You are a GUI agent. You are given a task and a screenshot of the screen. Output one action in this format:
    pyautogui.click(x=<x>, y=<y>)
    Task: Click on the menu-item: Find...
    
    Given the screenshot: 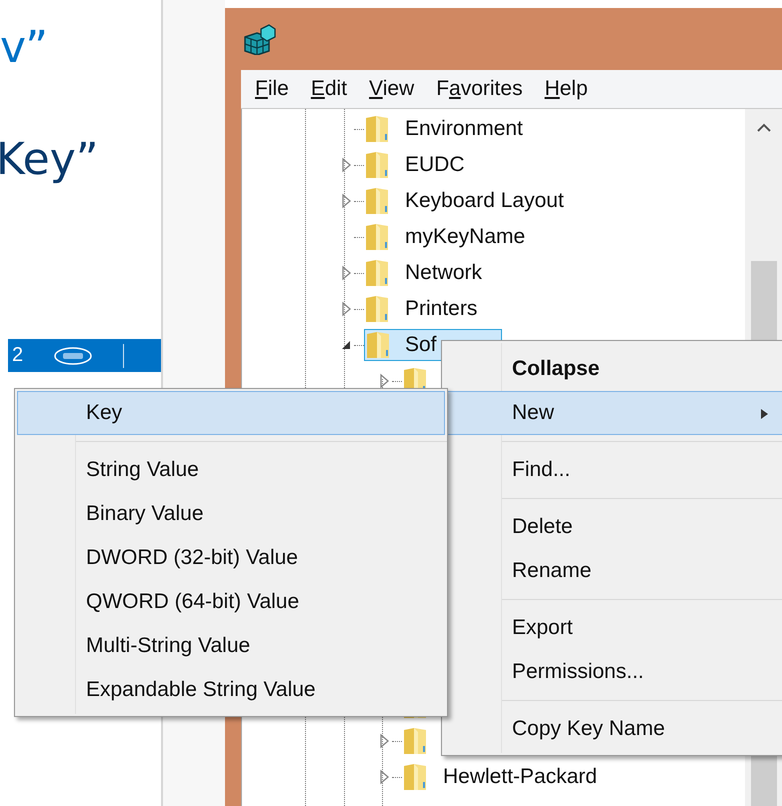 What is the action you would take?
    pyautogui.click(x=613, y=470)
    